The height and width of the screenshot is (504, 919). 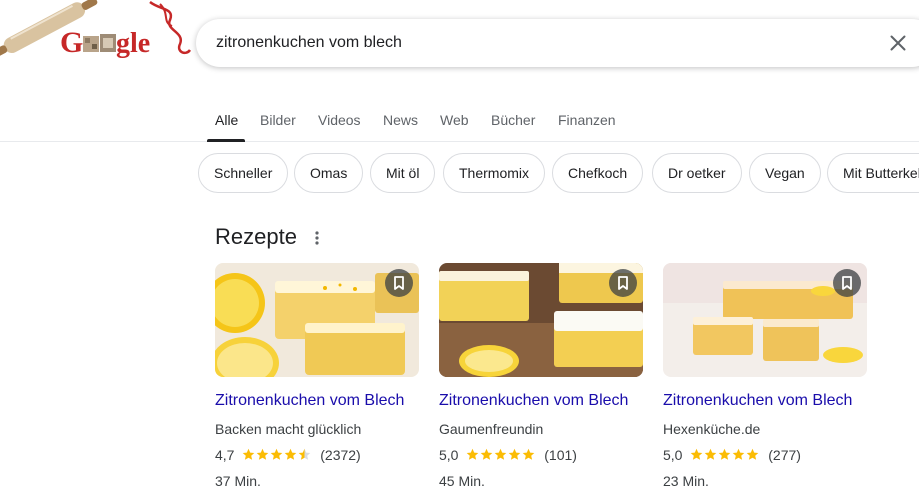 What do you see at coordinates (243, 173) in the screenshot?
I see `chip-schneller: Schneller` at bounding box center [243, 173].